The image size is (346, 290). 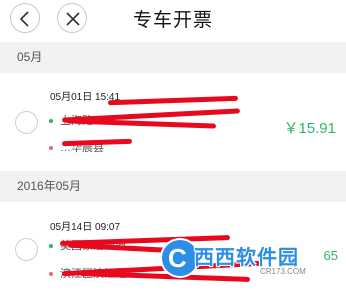 What do you see at coordinates (85, 227) in the screenshot?
I see `trip-datetime: 05月14日 09:07` at bounding box center [85, 227].